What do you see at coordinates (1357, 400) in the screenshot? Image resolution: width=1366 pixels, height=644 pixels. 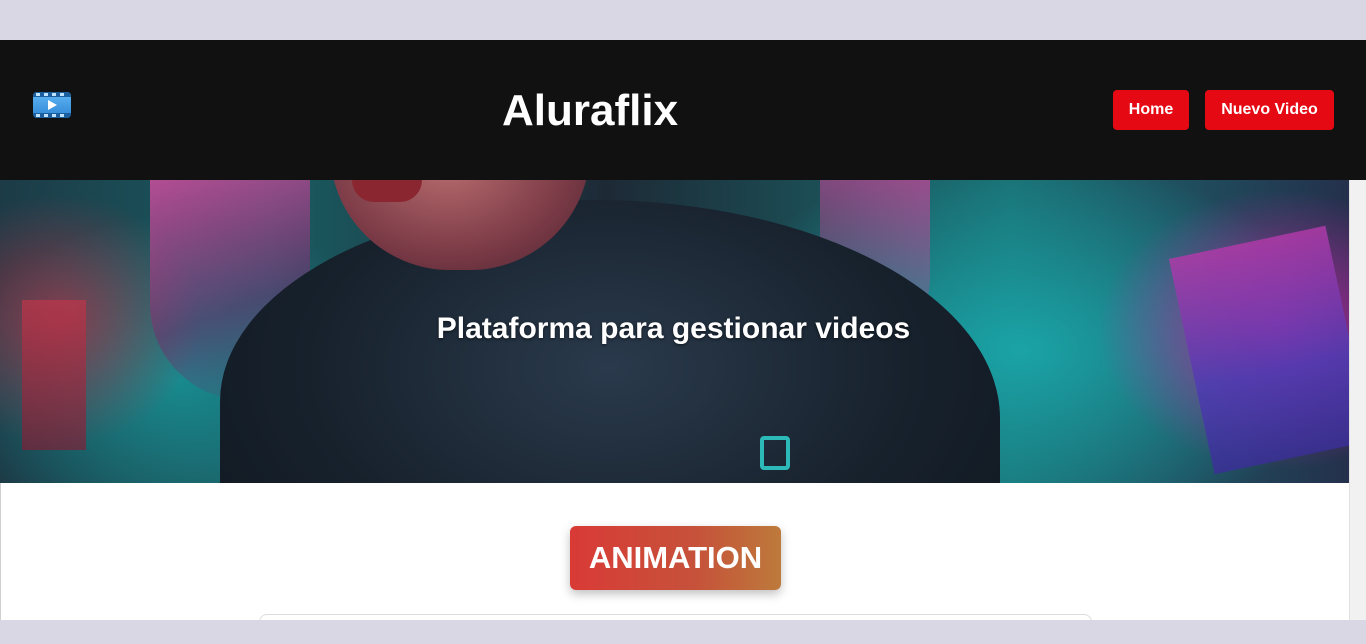 I see `vertical-scrollbar` at bounding box center [1357, 400].